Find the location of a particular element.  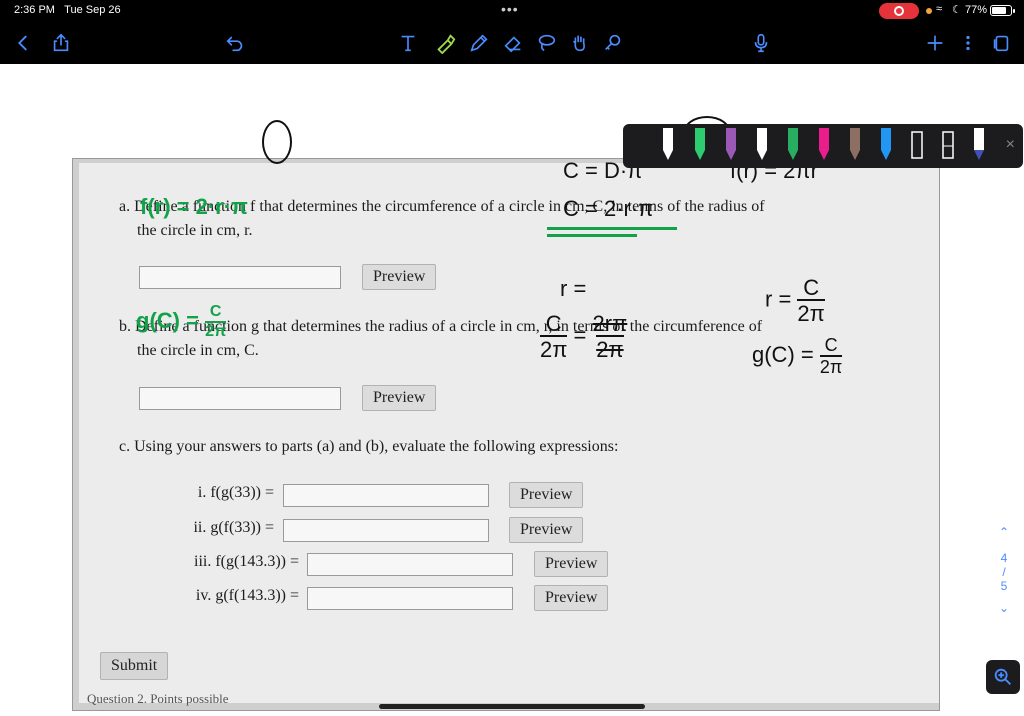

pen-purple-tool is located at coordinates (731, 145).